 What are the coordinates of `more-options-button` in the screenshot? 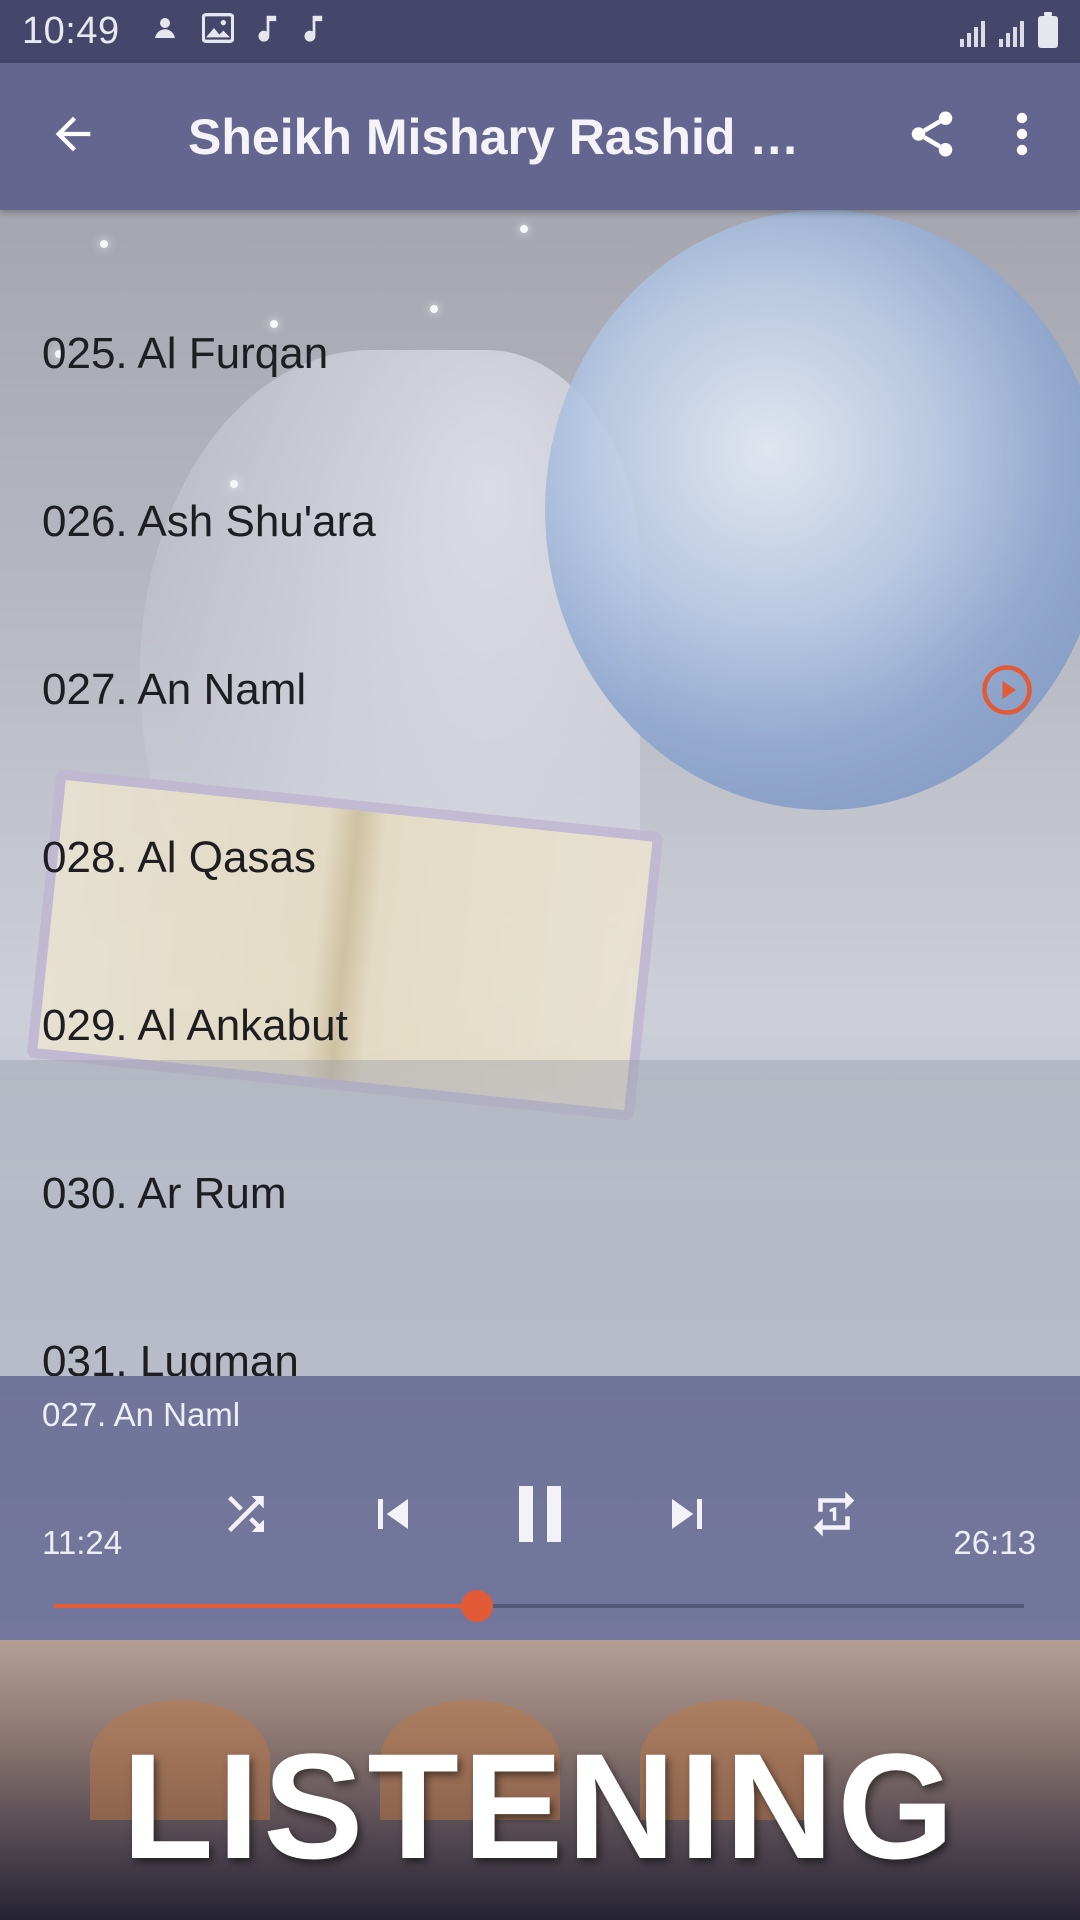 It's located at (1022, 136).